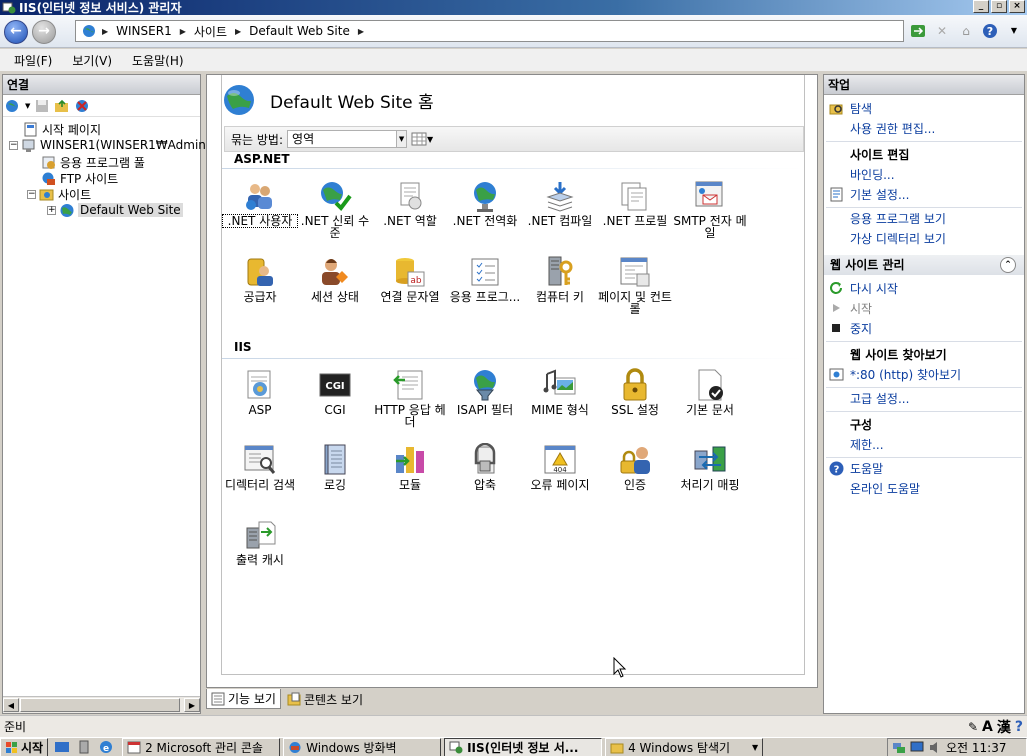 The height and width of the screenshot is (756, 1027). What do you see at coordinates (11, 705) in the screenshot?
I see `scroll-left-icon: ◀` at bounding box center [11, 705].